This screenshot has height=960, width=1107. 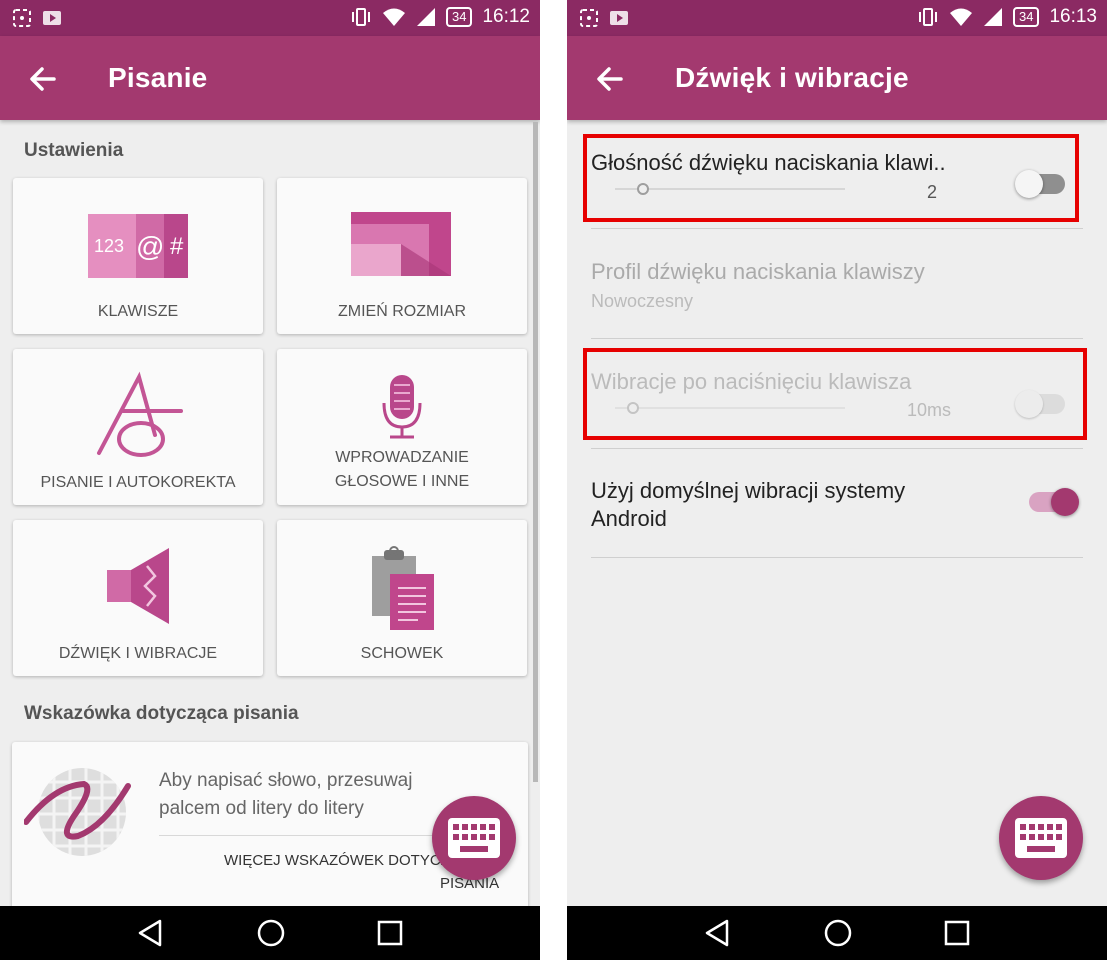 I want to click on speaker-icon, so click(x=138, y=586).